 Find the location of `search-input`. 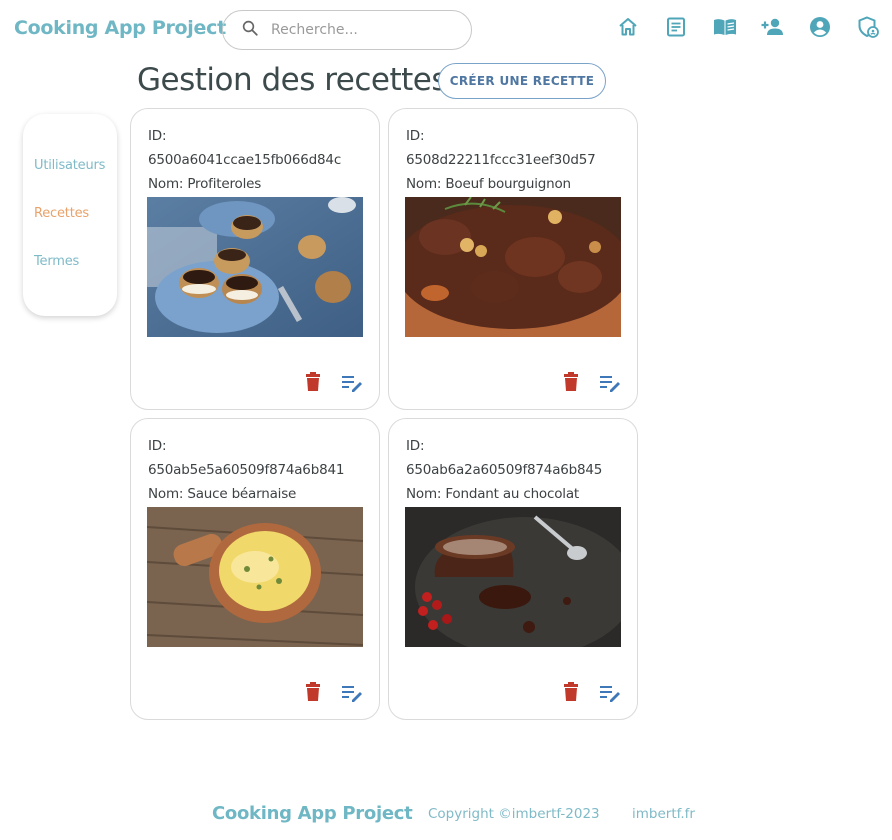

search-input is located at coordinates (361, 30).